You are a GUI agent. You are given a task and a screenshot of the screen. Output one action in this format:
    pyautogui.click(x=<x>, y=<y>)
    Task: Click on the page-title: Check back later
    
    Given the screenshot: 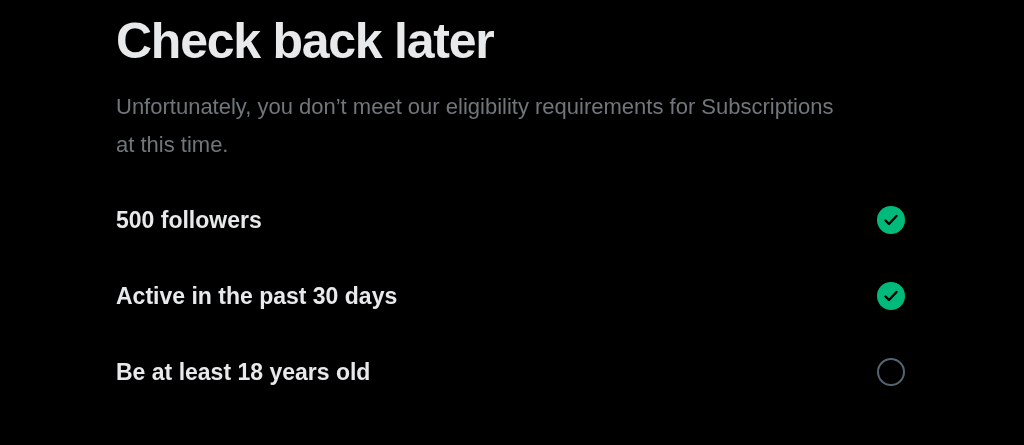 What is the action you would take?
    pyautogui.click(x=305, y=41)
    